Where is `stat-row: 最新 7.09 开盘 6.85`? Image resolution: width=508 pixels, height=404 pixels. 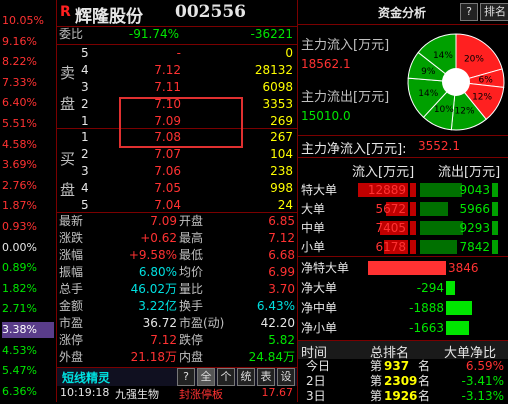 stat-row: 最新 7.09 开盘 6.85 is located at coordinates (177, 221).